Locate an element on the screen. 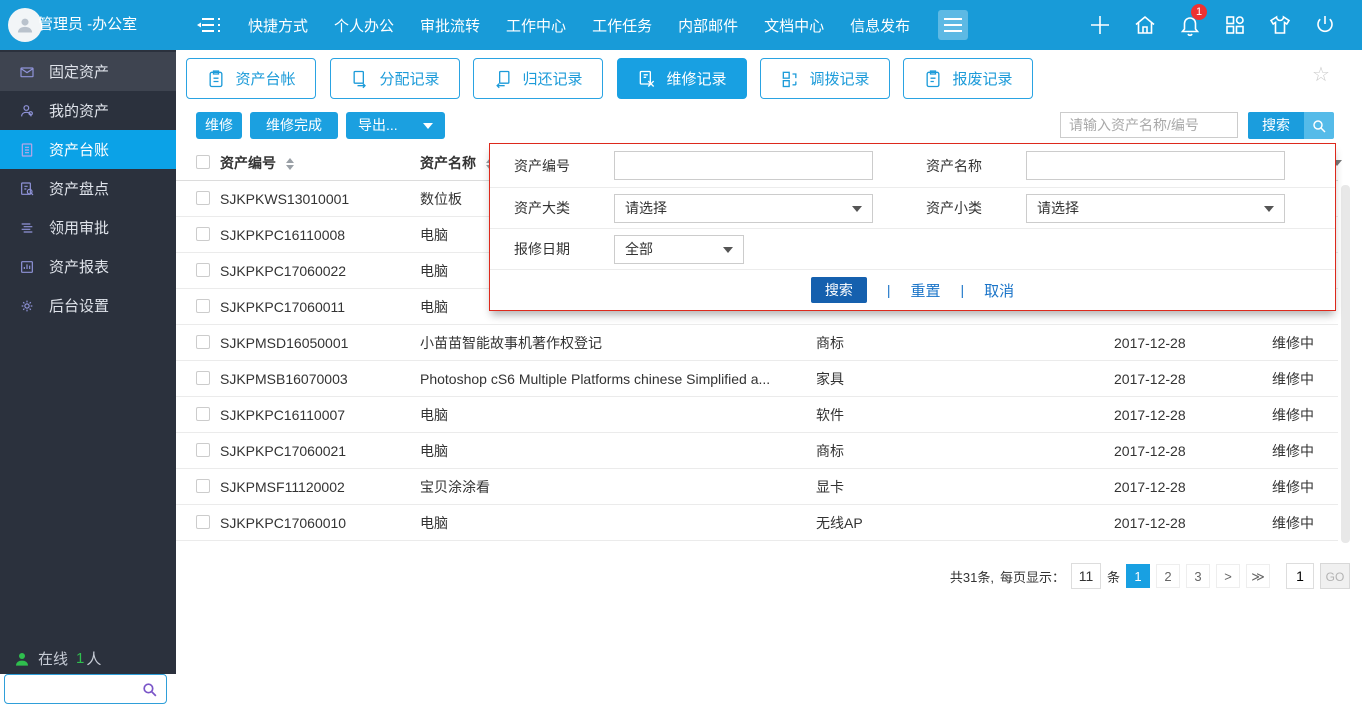 Image resolution: width=1362 pixels, height=704 pixels. sidebar-item-label: 我的资产 is located at coordinates (79, 111).